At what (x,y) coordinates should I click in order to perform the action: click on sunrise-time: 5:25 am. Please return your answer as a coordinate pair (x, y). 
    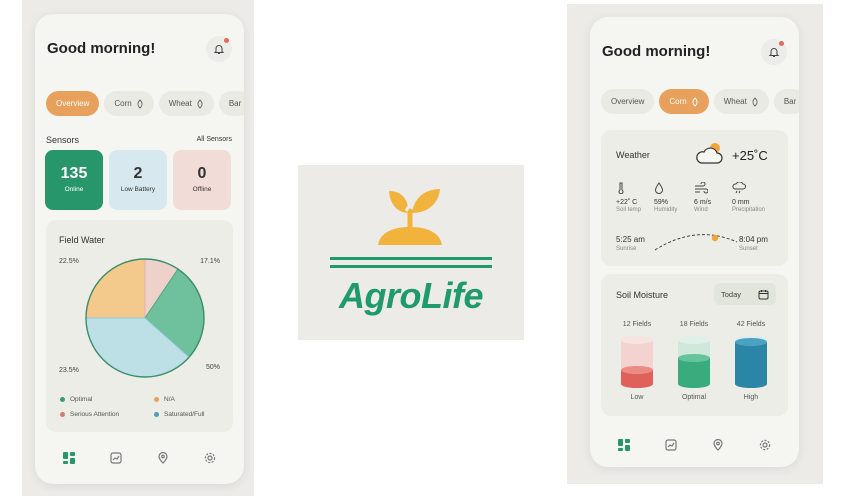
    Looking at the image, I should click on (630, 239).